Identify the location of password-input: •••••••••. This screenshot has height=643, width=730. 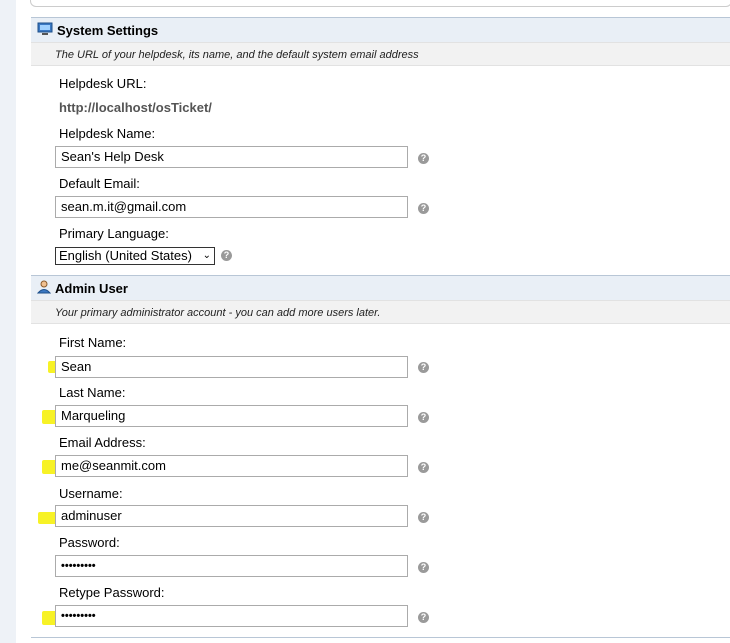
(231, 566).